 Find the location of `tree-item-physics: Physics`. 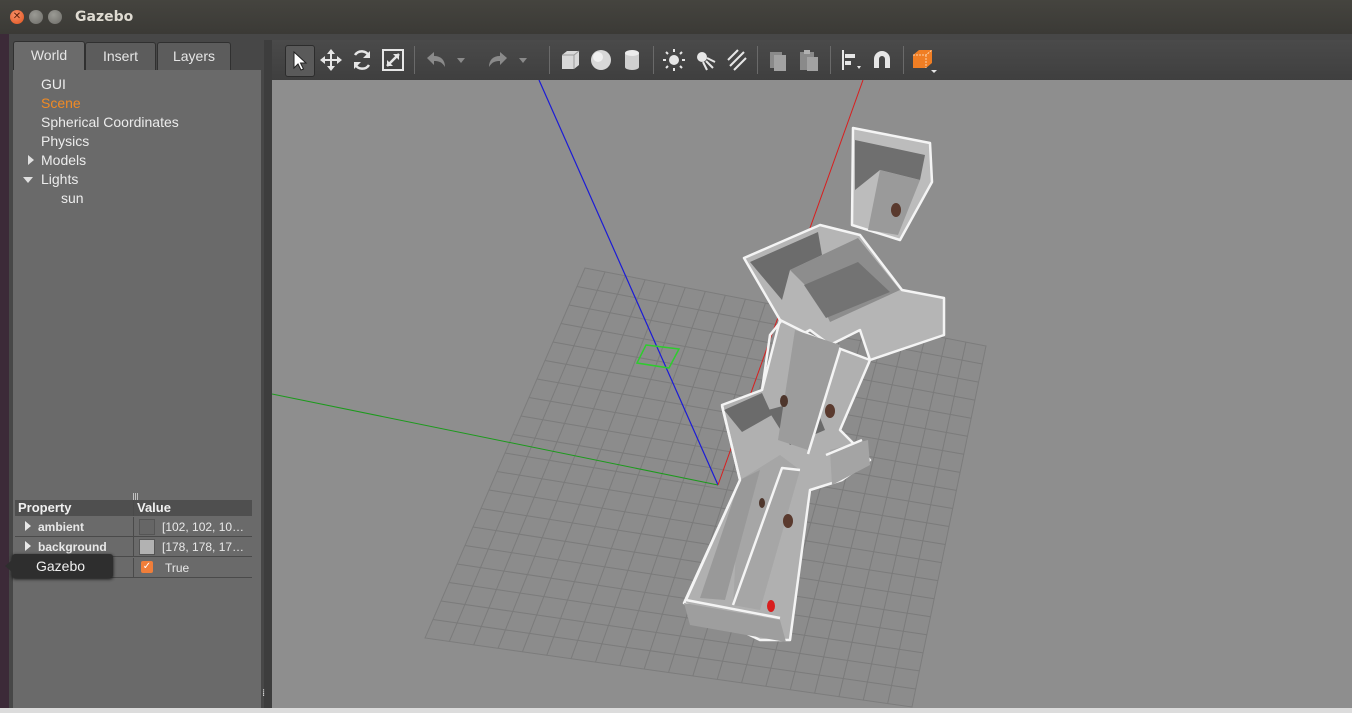

tree-item-physics: Physics is located at coordinates (65, 141).